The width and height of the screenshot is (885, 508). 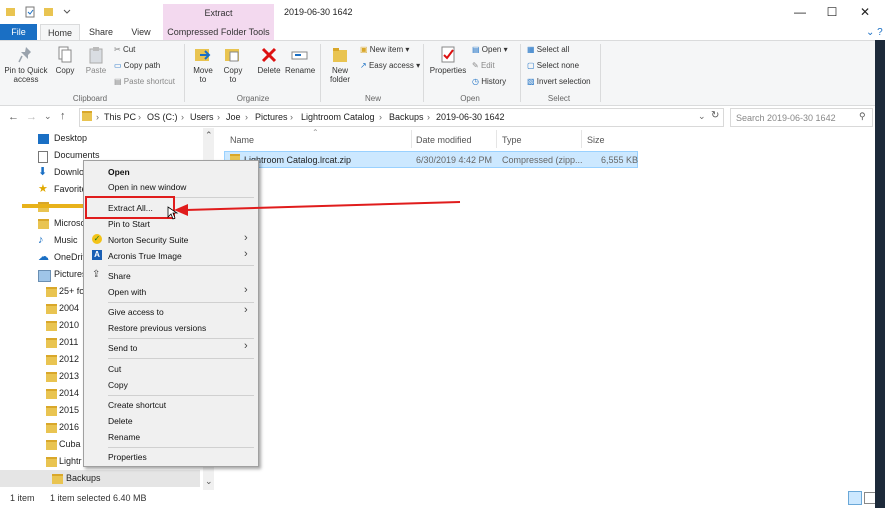 I want to click on new-folder-button: New folder, so click(x=340, y=65).